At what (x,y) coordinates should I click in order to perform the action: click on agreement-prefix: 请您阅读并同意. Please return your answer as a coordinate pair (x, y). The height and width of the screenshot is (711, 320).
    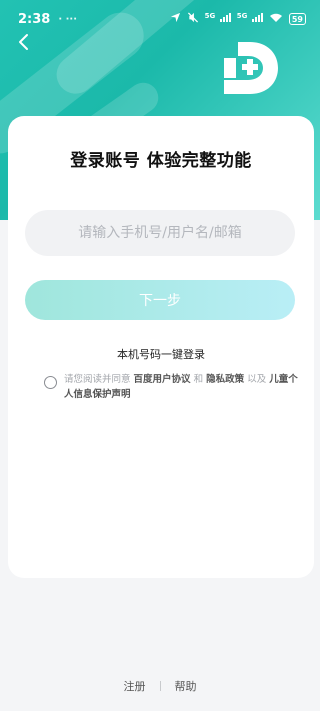
    Looking at the image, I should click on (97, 379).